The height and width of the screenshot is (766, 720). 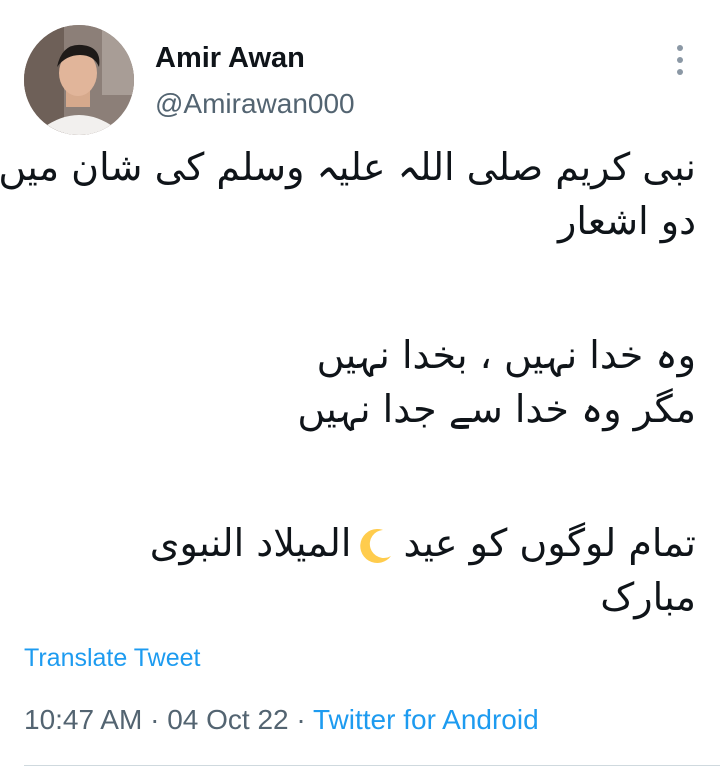 What do you see at coordinates (496, 409) in the screenshot?
I see `tweet-line: مگر وہ خدا سے جدا نہیں` at bounding box center [496, 409].